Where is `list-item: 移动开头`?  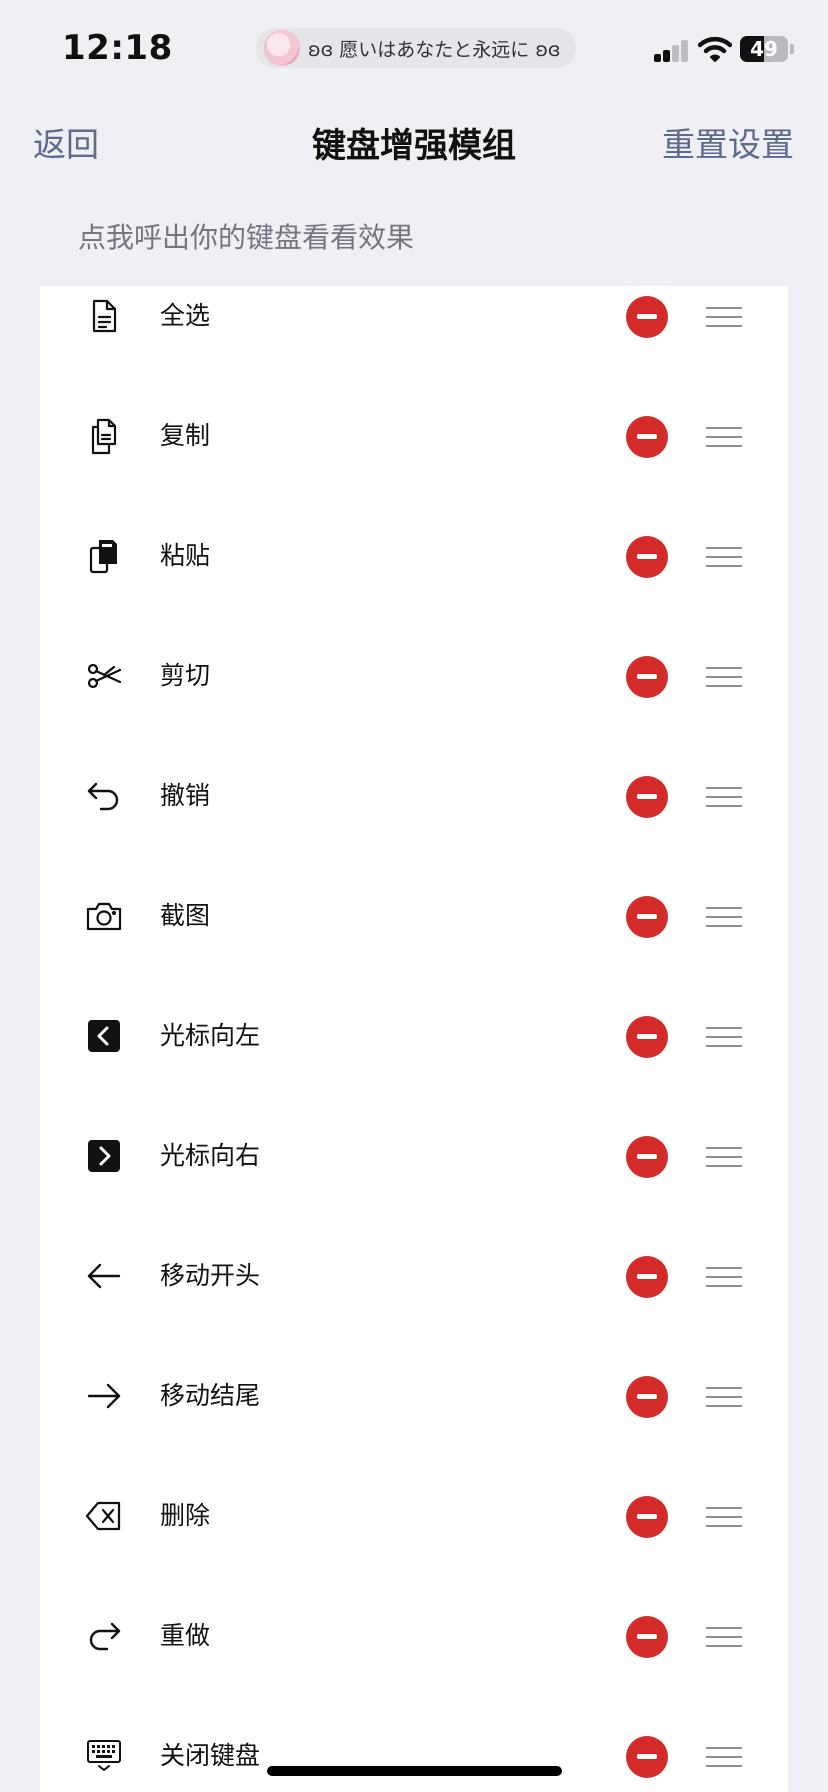
list-item: 移动开头 is located at coordinates (414, 1316).